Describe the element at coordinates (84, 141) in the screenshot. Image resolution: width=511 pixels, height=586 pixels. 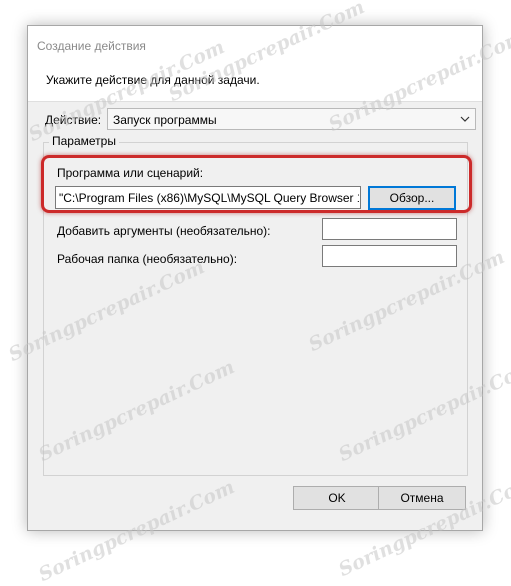
I see `parameters-group-label: Параметры` at that location.